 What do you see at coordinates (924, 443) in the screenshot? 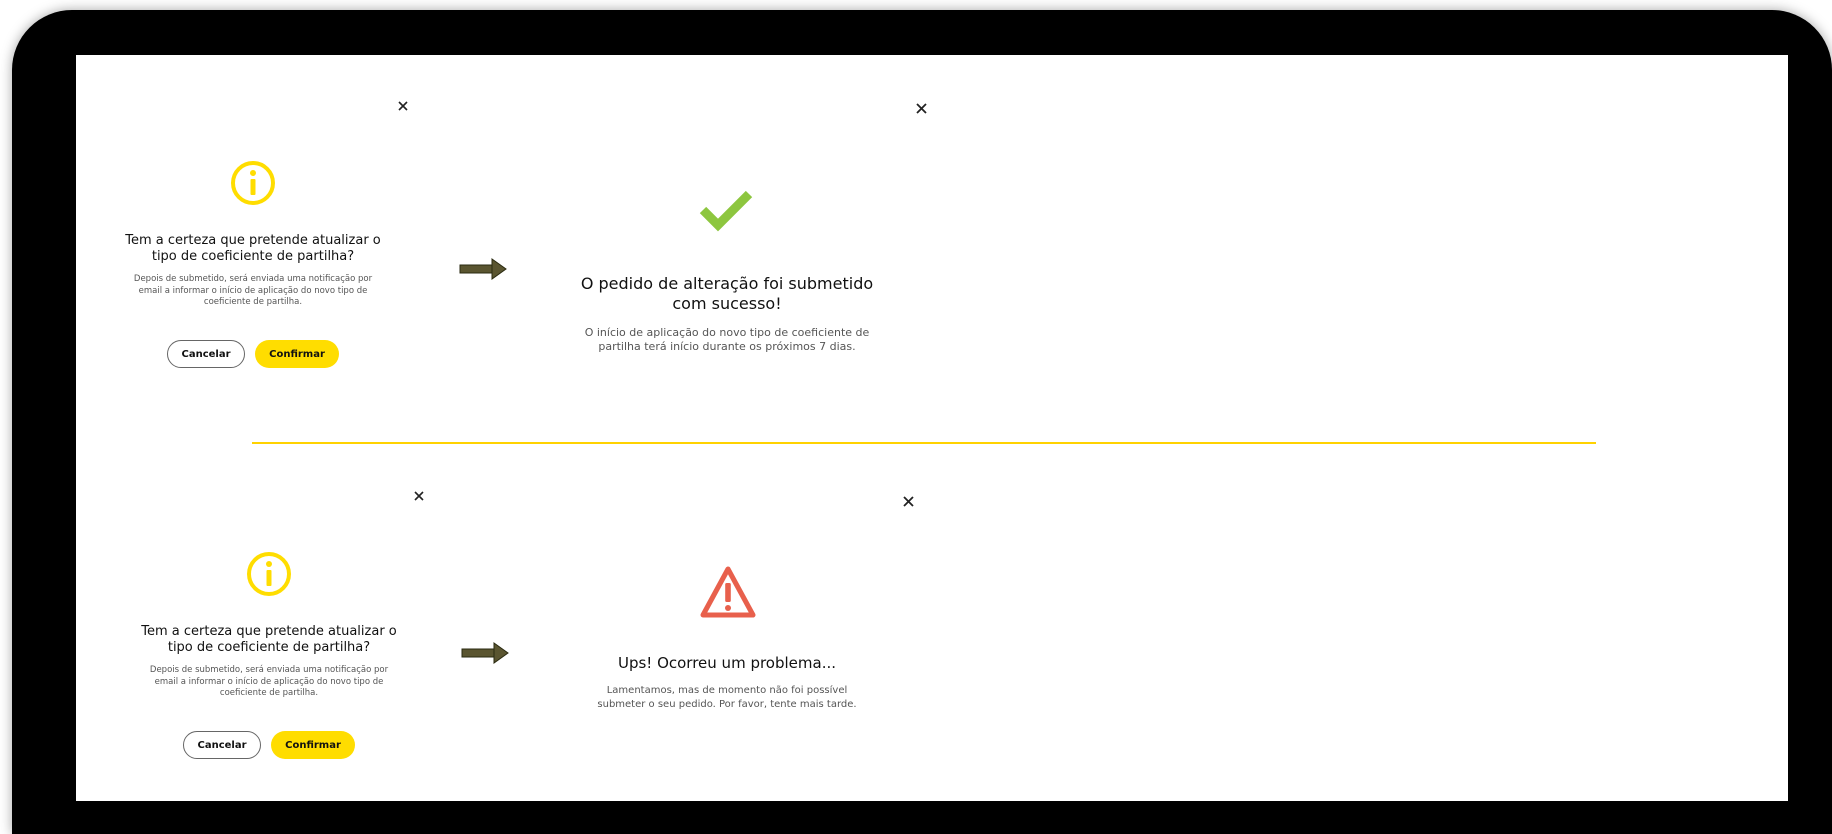
I see `section-divider` at bounding box center [924, 443].